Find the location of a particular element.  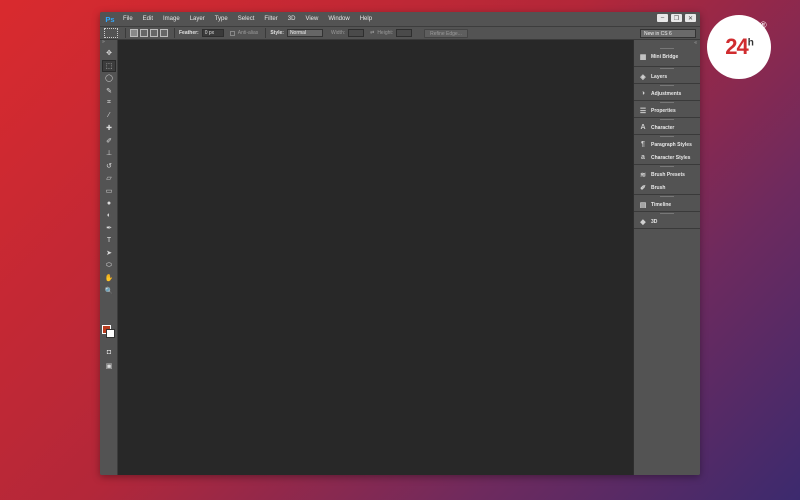

panel-label: Timeline is located at coordinates (661, 204).